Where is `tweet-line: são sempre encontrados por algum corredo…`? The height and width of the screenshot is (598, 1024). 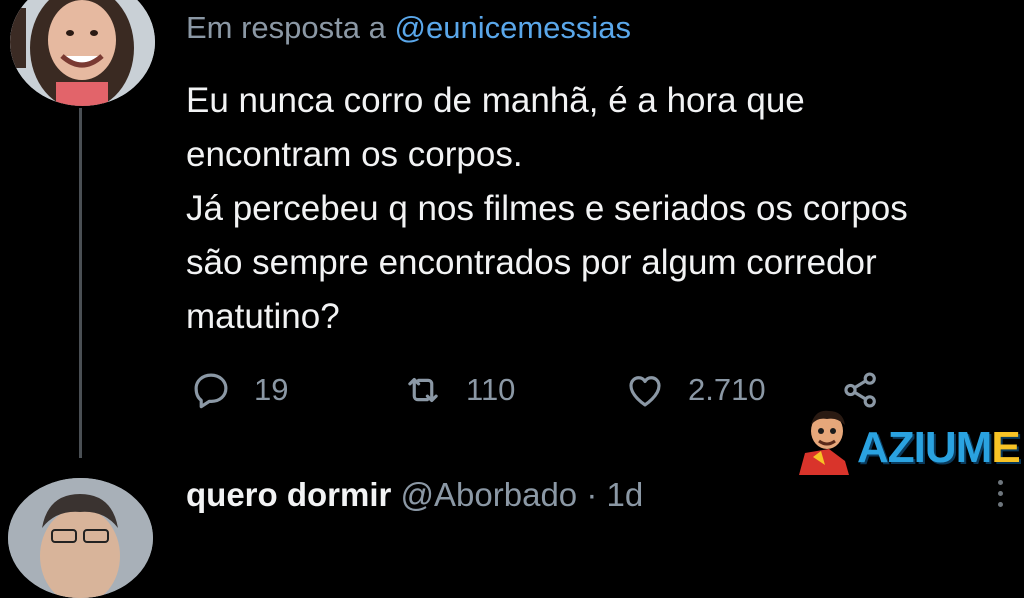 tweet-line: são sempre encontrados por algum corredo… is located at coordinates (531, 262).